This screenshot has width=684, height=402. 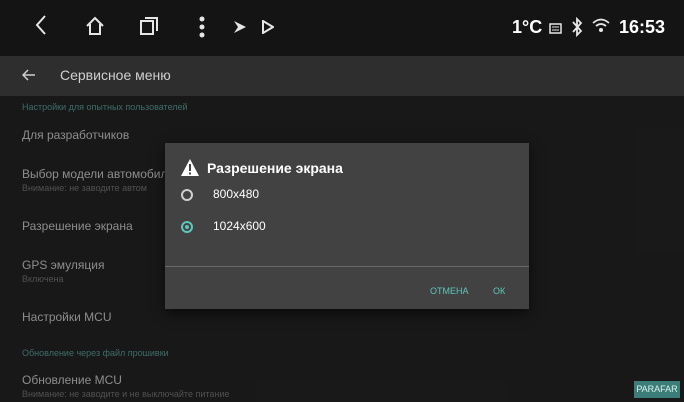 What do you see at coordinates (449, 291) in the screenshot?
I see `cancel-button: ОТМЕНА` at bounding box center [449, 291].